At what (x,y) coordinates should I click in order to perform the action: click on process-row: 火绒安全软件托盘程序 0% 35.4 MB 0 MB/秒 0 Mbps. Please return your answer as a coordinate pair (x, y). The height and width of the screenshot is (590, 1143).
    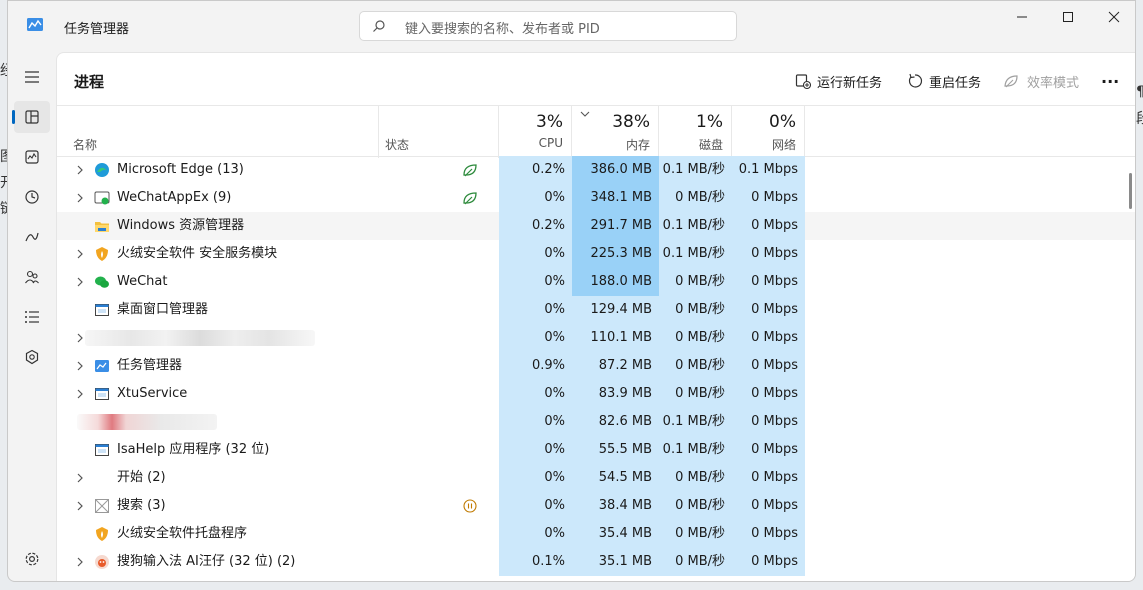
    Looking at the image, I should click on (596, 534).